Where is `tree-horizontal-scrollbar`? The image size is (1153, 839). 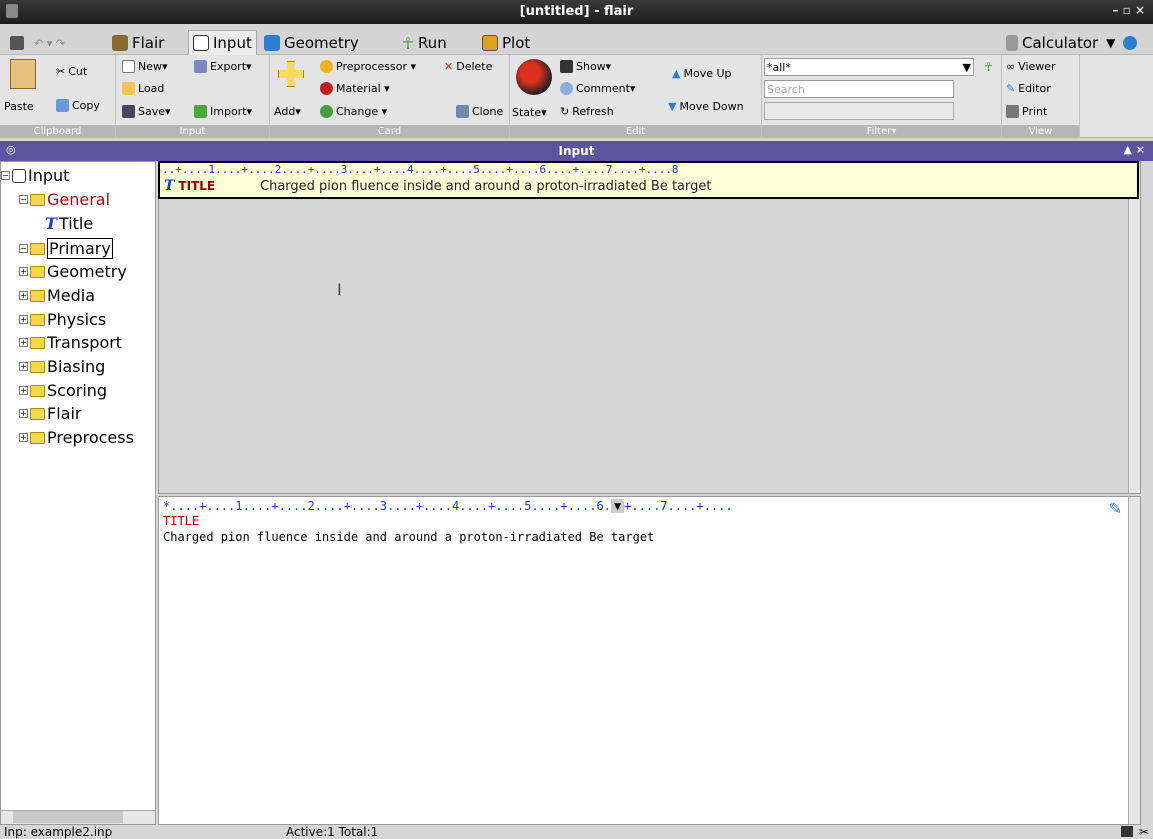
tree-horizontal-scrollbar is located at coordinates (78, 817).